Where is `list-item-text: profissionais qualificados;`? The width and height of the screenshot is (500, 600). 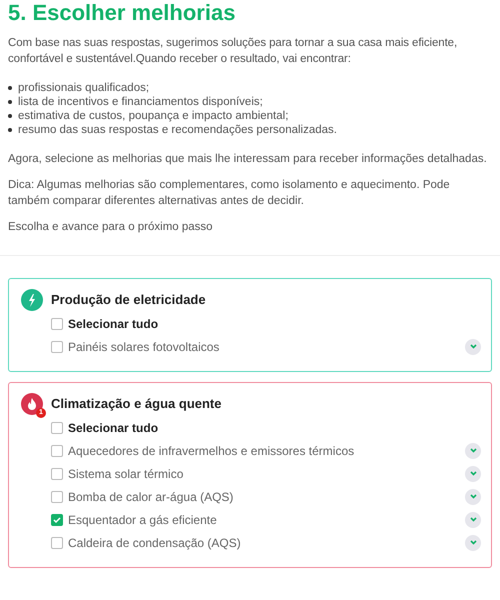
list-item-text: profissionais qualificados; is located at coordinates (84, 88).